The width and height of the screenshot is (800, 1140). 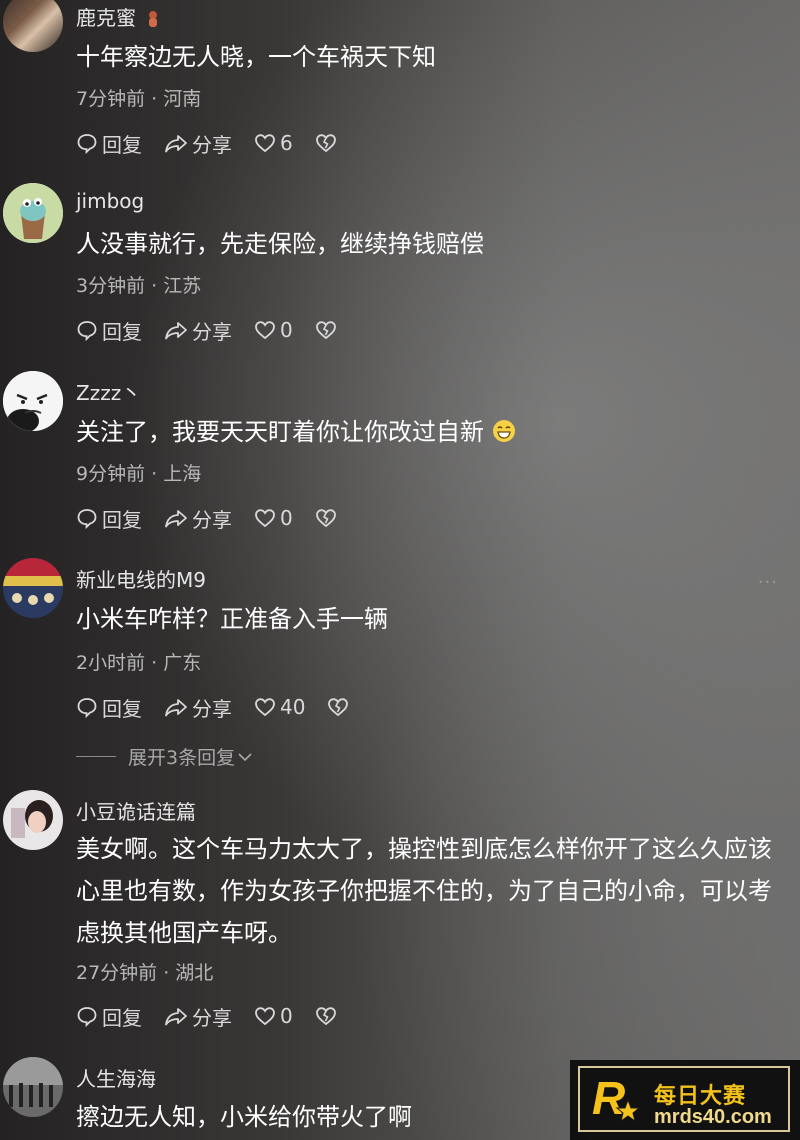 I want to click on comment-text: 小米车咋样？正准备入手一辆, so click(x=232, y=619).